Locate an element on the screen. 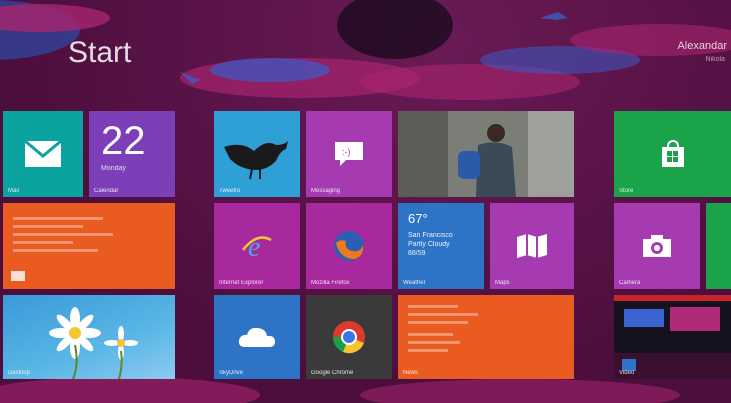 This screenshot has width=731, height=403. calendar-label: Calendar is located at coordinates (106, 191).